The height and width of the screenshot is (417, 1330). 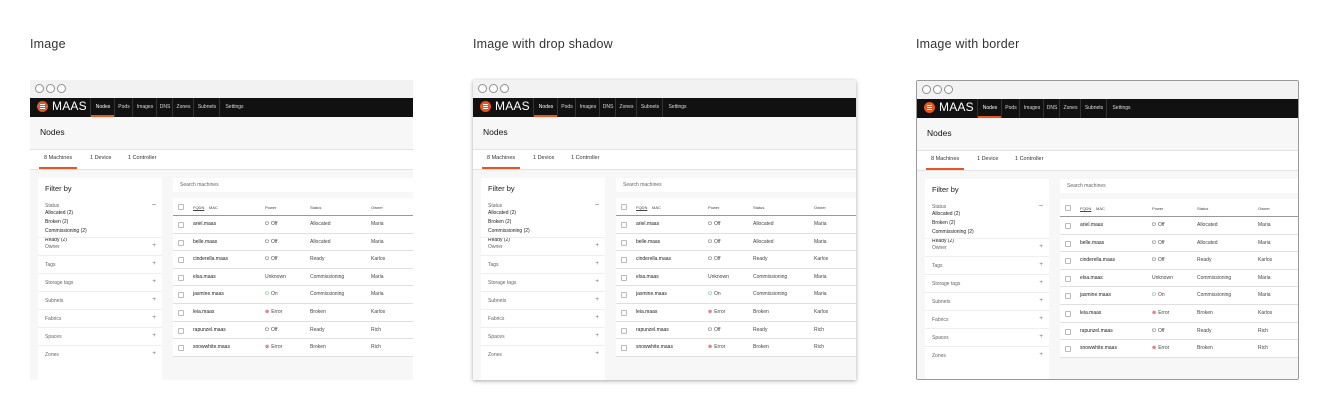 I want to click on column-header-fqdn: FQDN, so click(x=641, y=207).